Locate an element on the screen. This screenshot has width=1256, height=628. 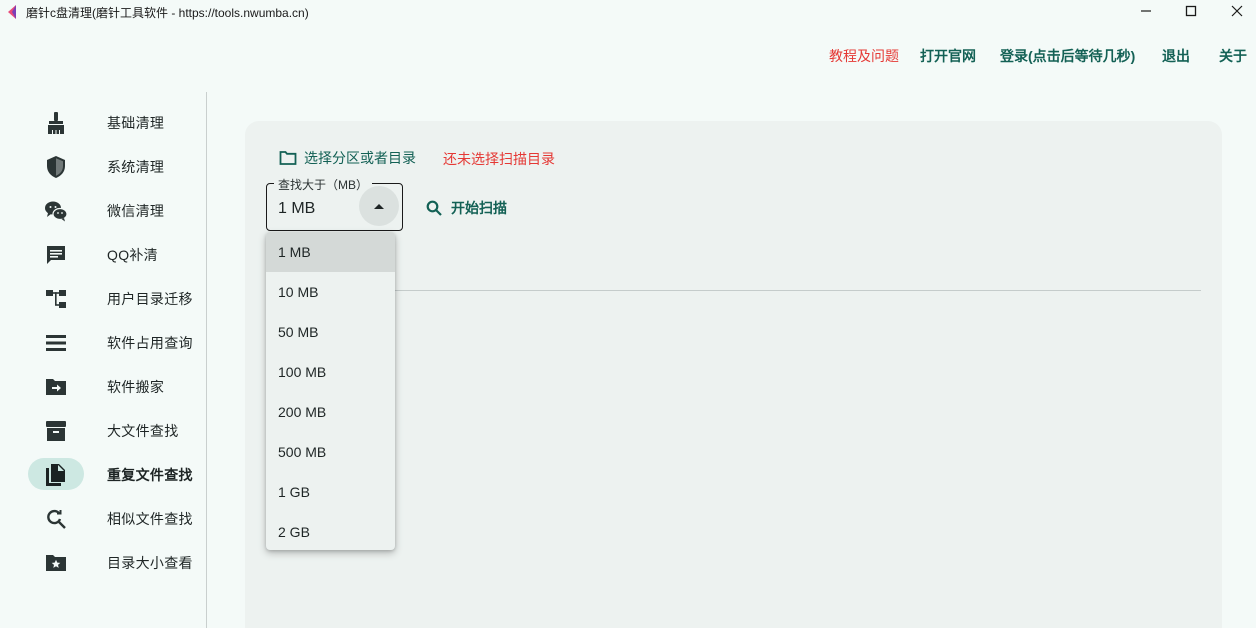
maximize-icon is located at coordinates (1191, 11).